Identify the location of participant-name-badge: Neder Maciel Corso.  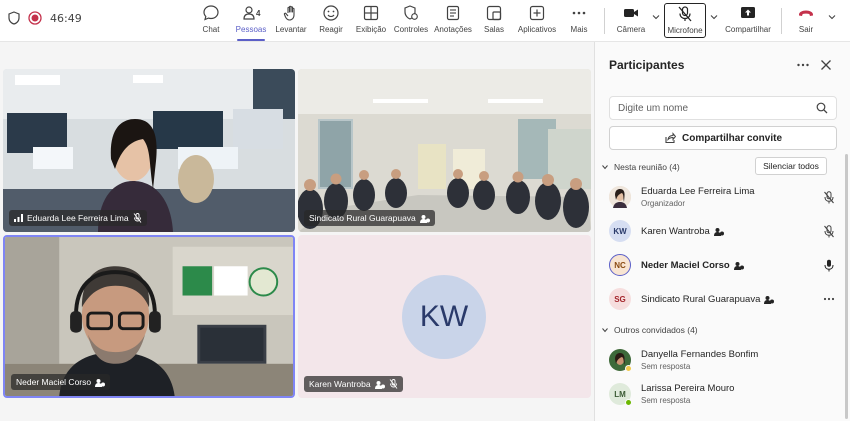
(61, 382).